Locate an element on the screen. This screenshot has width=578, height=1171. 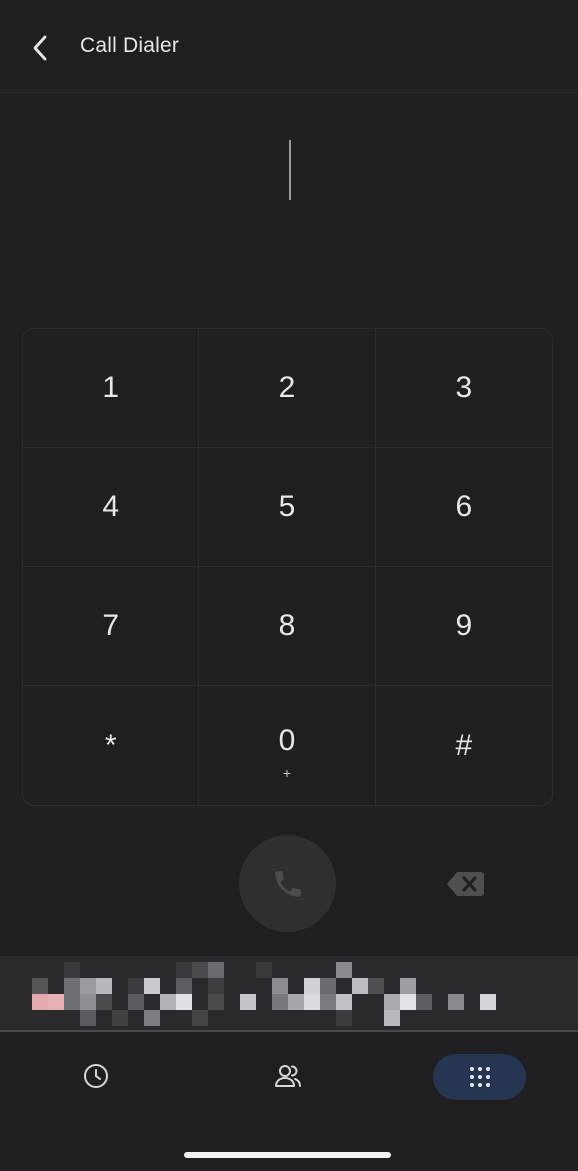
nav-keypad is located at coordinates (479, 1077).